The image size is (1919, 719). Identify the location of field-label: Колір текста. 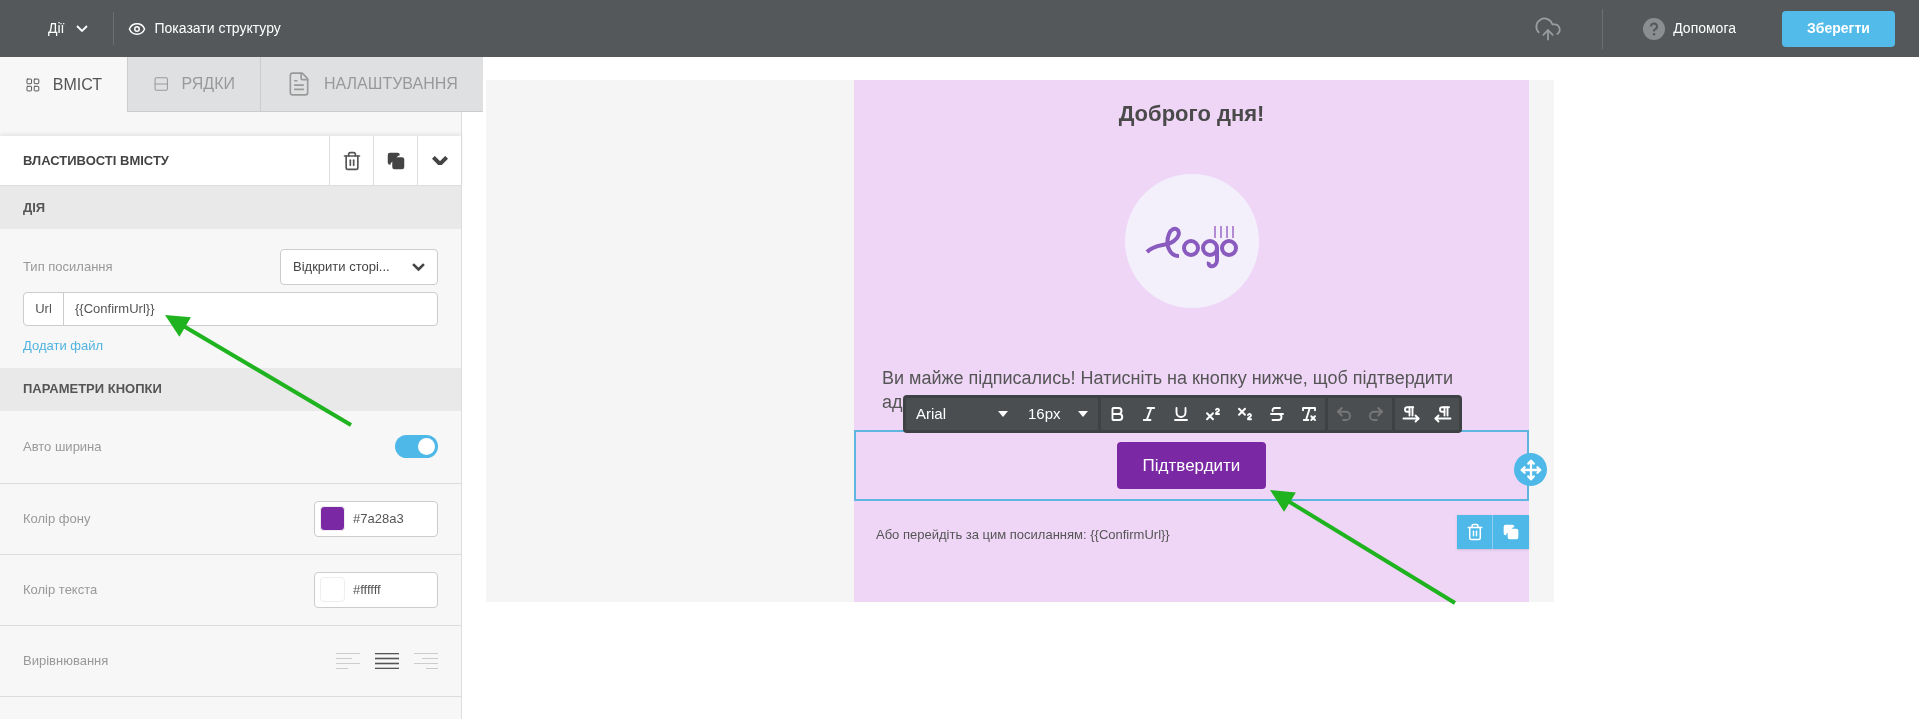
(60, 589).